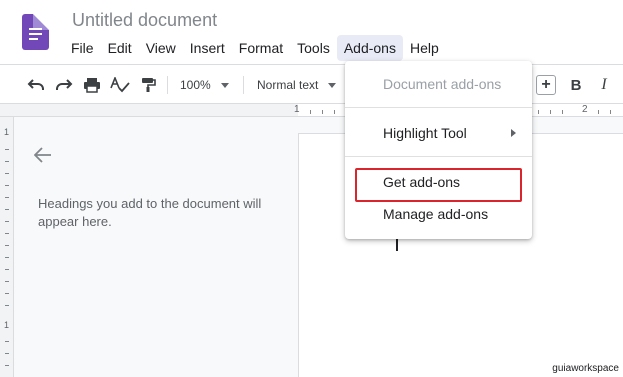  Describe the element at coordinates (64, 85) in the screenshot. I see `redo-icon` at that location.